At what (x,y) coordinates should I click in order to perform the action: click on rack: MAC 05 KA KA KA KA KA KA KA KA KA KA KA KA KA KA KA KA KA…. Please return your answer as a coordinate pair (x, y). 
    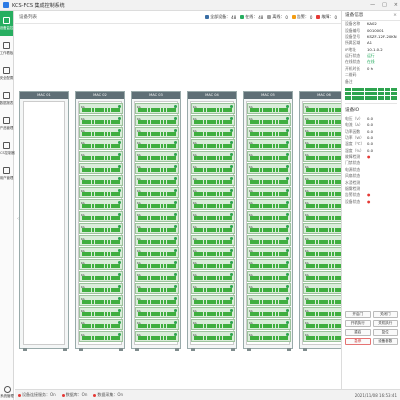
    Looking at the image, I should click on (268, 221).